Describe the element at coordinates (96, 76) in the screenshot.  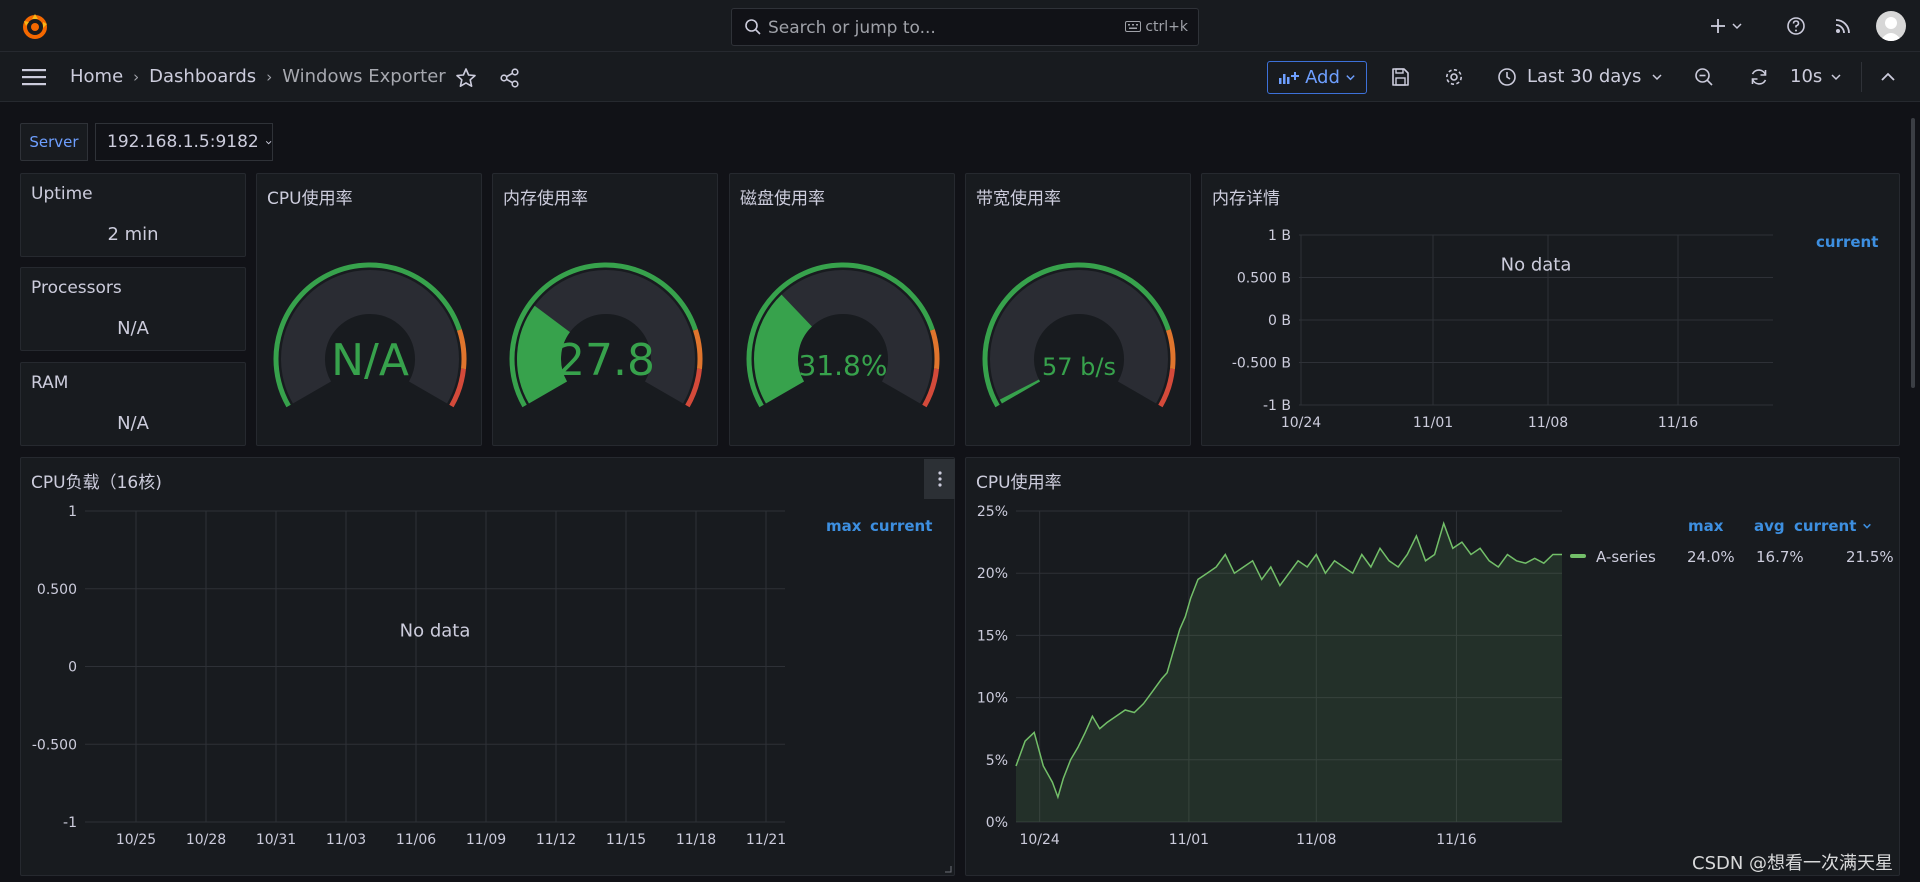
I see `breadcrumb-home: Home` at that location.